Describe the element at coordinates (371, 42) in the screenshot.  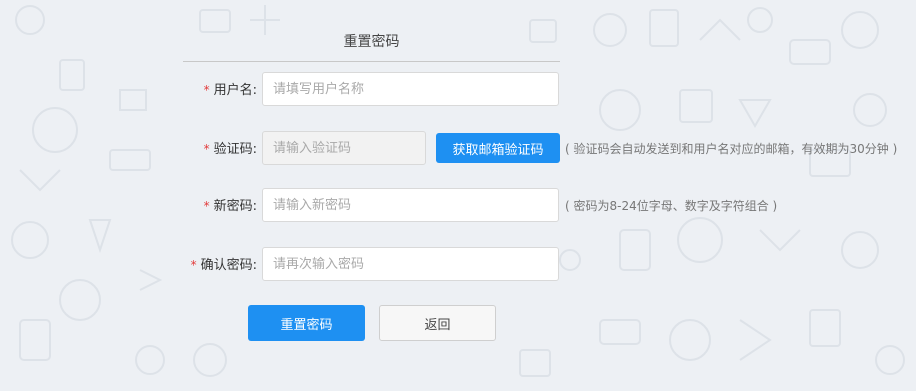
I see `page-title: 重置密码` at that location.